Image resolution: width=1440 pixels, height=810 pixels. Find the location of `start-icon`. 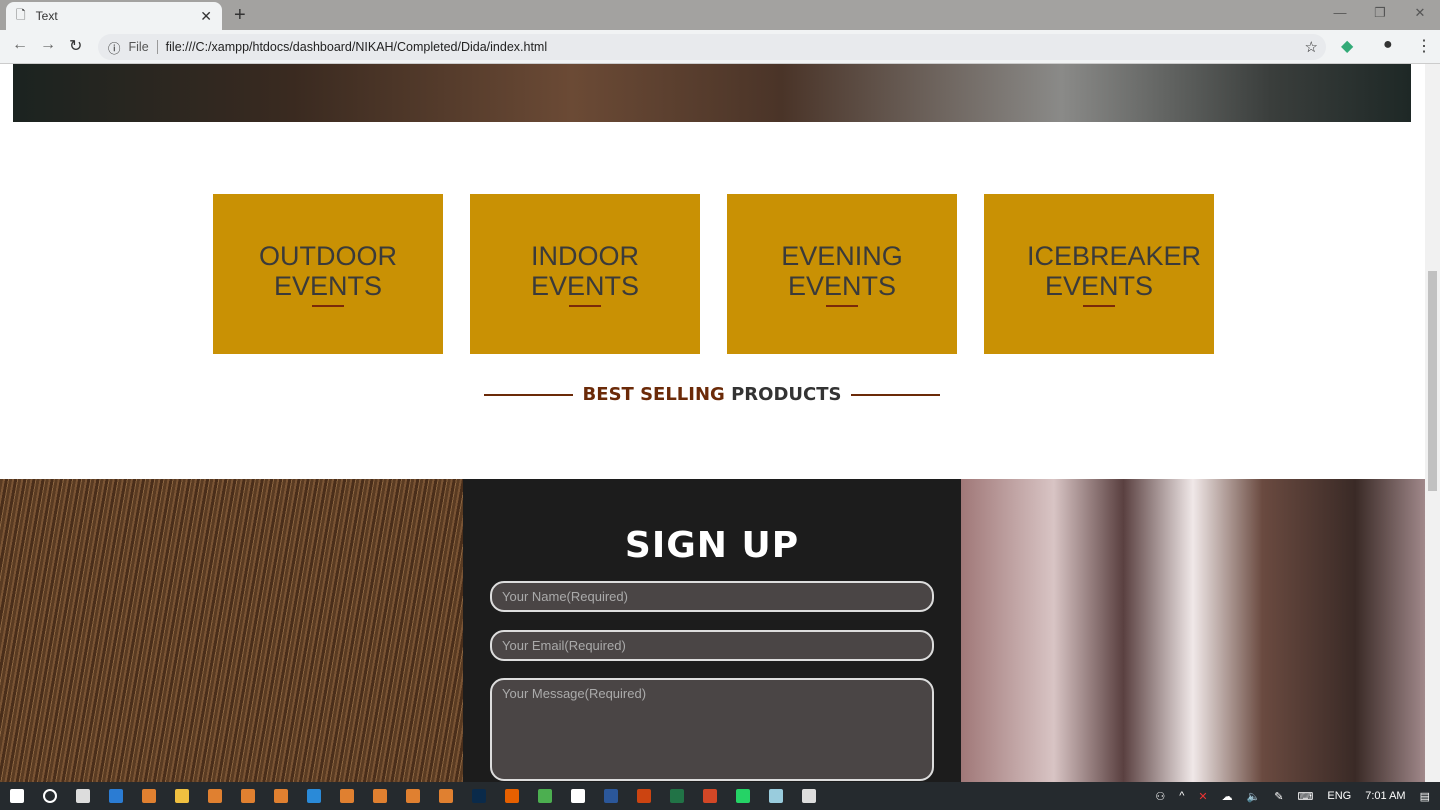

start-icon is located at coordinates (16, 796).